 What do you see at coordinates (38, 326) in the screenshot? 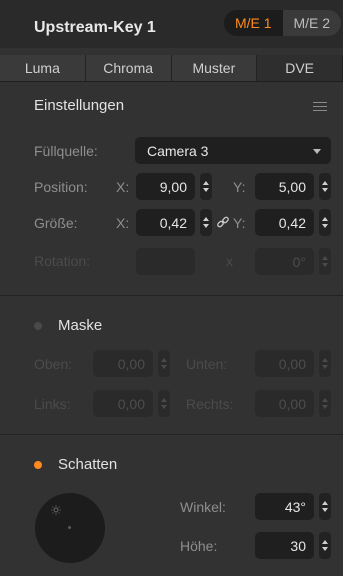
I see `mask-toggle` at bounding box center [38, 326].